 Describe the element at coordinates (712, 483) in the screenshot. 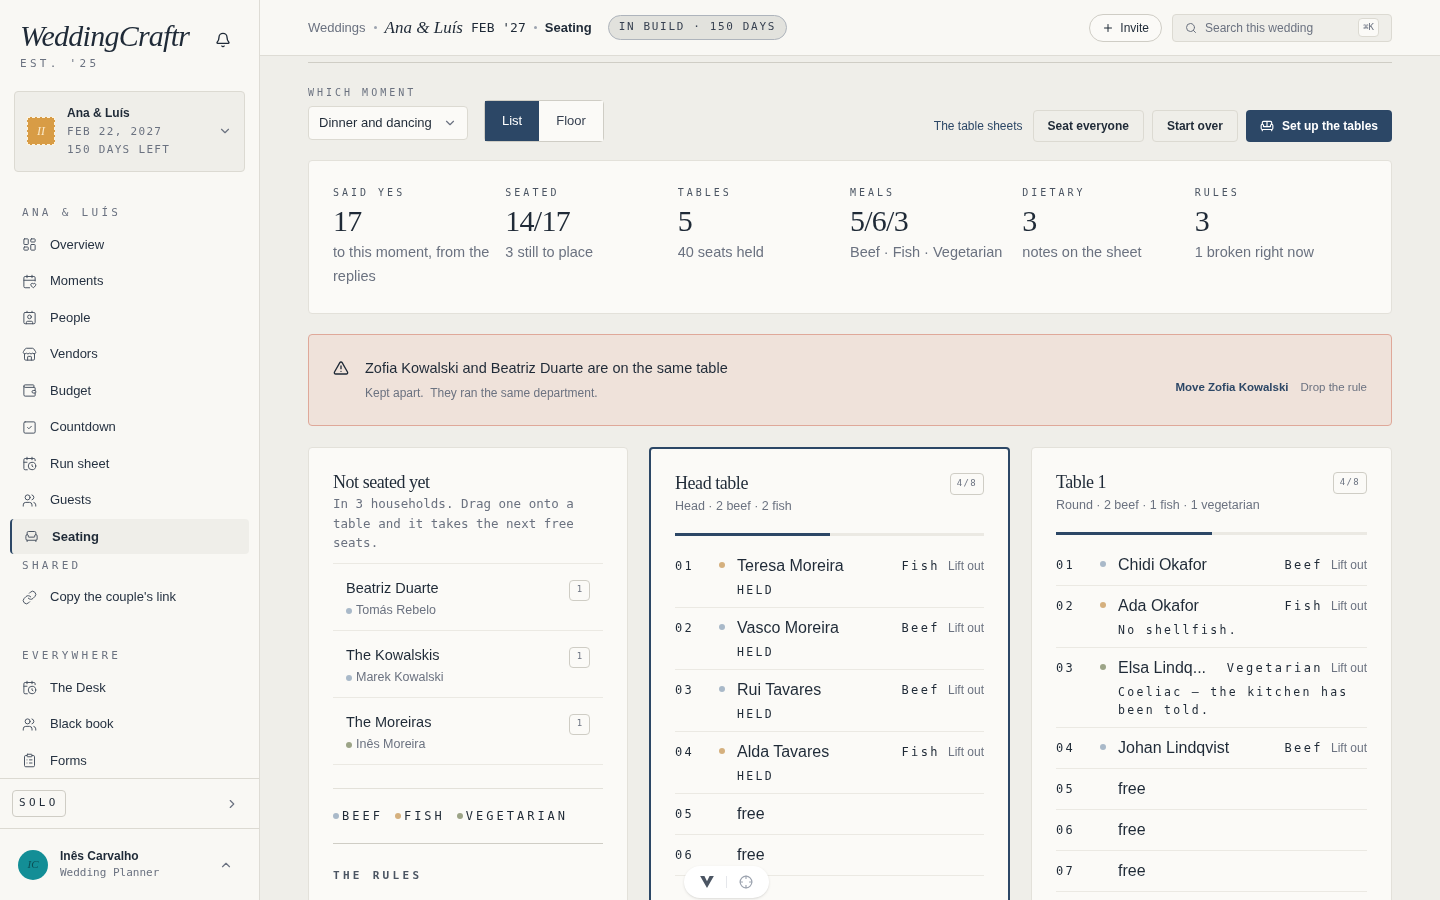

I see `table-name: Head table` at that location.